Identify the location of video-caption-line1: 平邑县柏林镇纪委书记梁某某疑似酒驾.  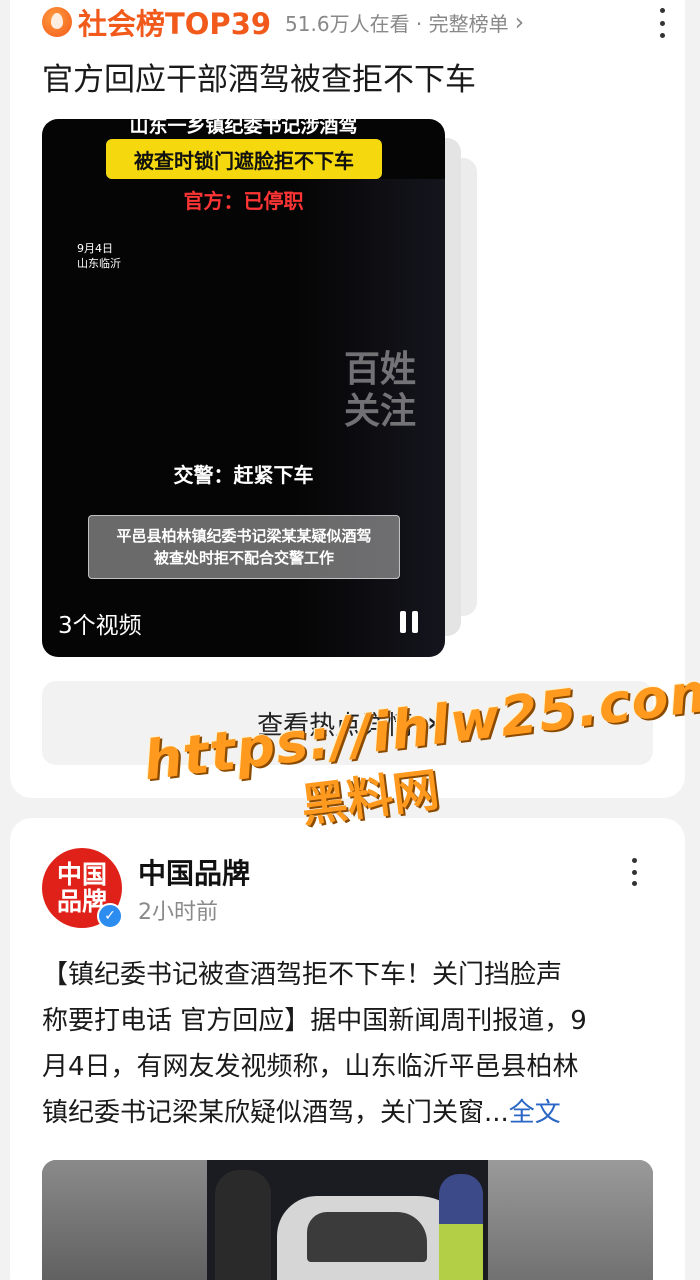
(244, 536).